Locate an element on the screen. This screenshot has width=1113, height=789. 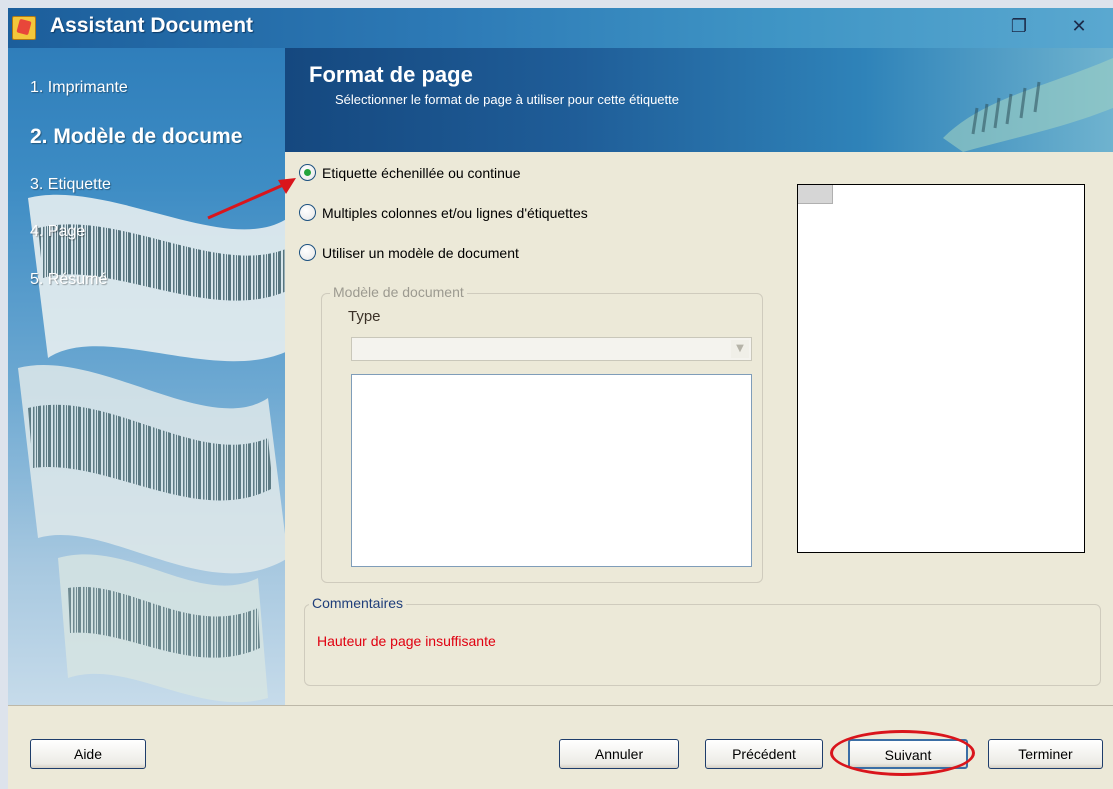
step-etiquette: 3. Etiquette is located at coordinates (70, 184).